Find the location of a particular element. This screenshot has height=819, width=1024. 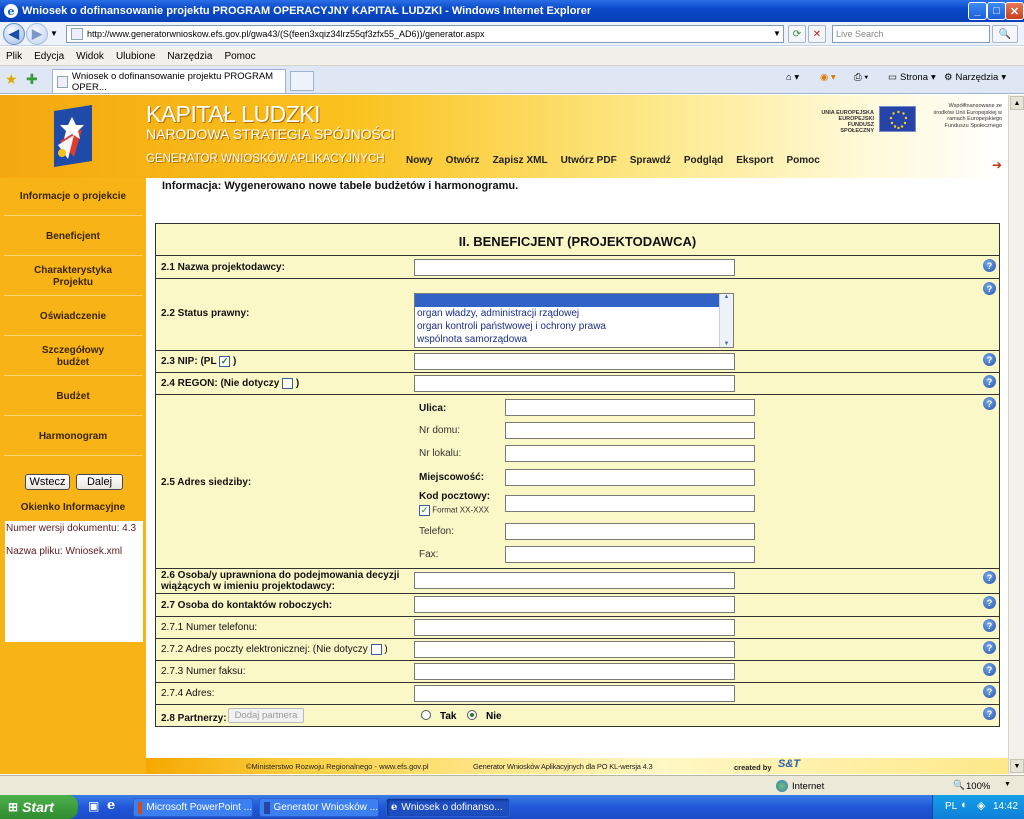

name-input is located at coordinates (574, 267).